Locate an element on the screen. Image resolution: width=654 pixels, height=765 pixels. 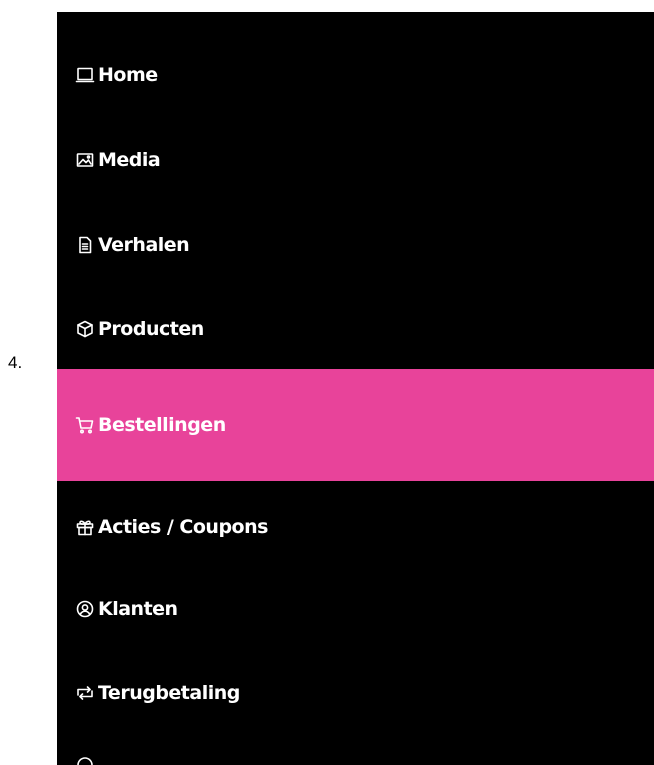
sidebar-item-label: Acties / Coupons is located at coordinates (183, 527).